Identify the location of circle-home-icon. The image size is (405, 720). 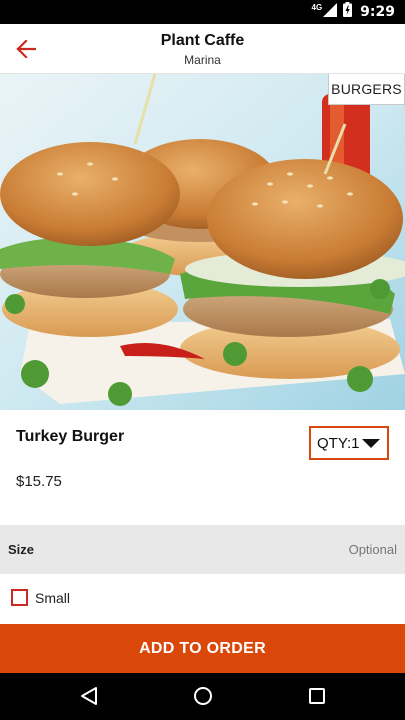
(203, 696).